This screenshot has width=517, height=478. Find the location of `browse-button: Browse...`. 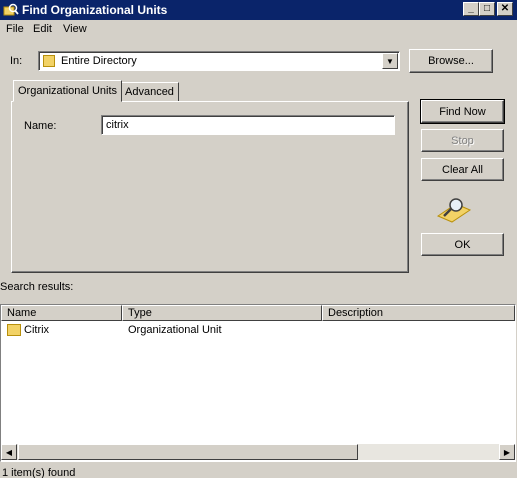

browse-button: Browse... is located at coordinates (451, 61).